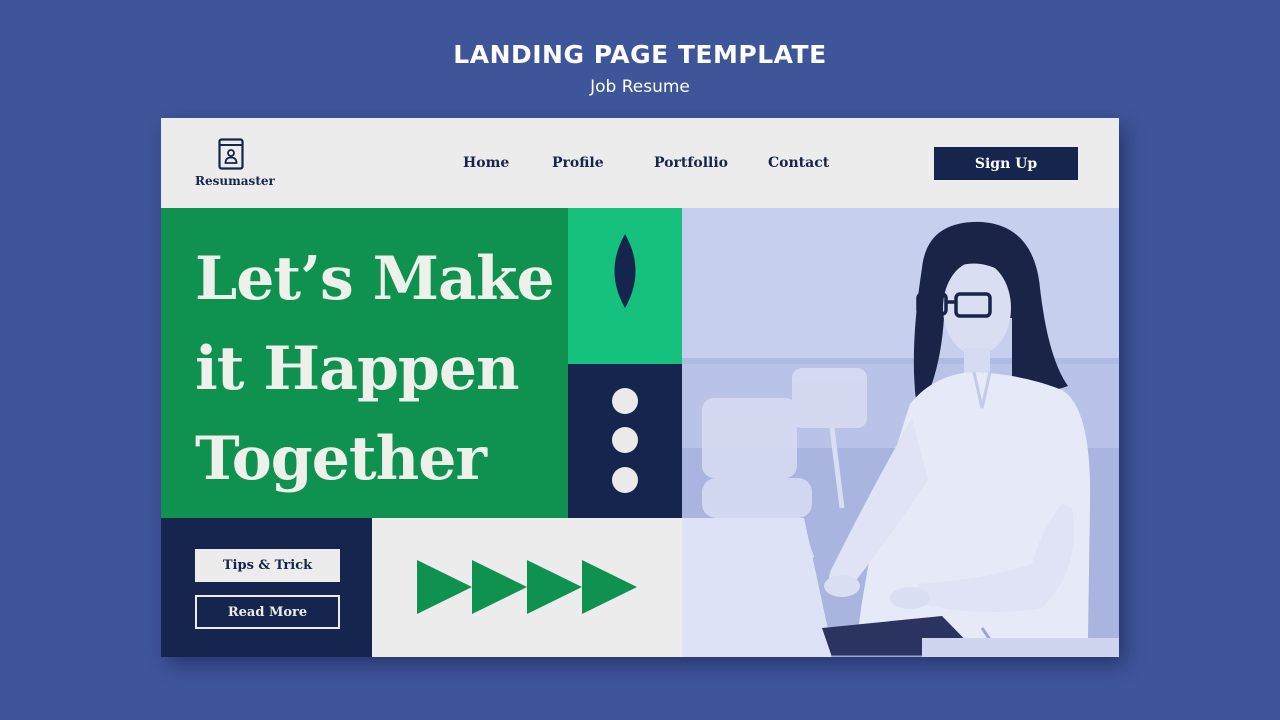 Image resolution: width=1280 pixels, height=720 pixels. I want to click on tips-and-trick-button: Tips & Trick, so click(267, 565).